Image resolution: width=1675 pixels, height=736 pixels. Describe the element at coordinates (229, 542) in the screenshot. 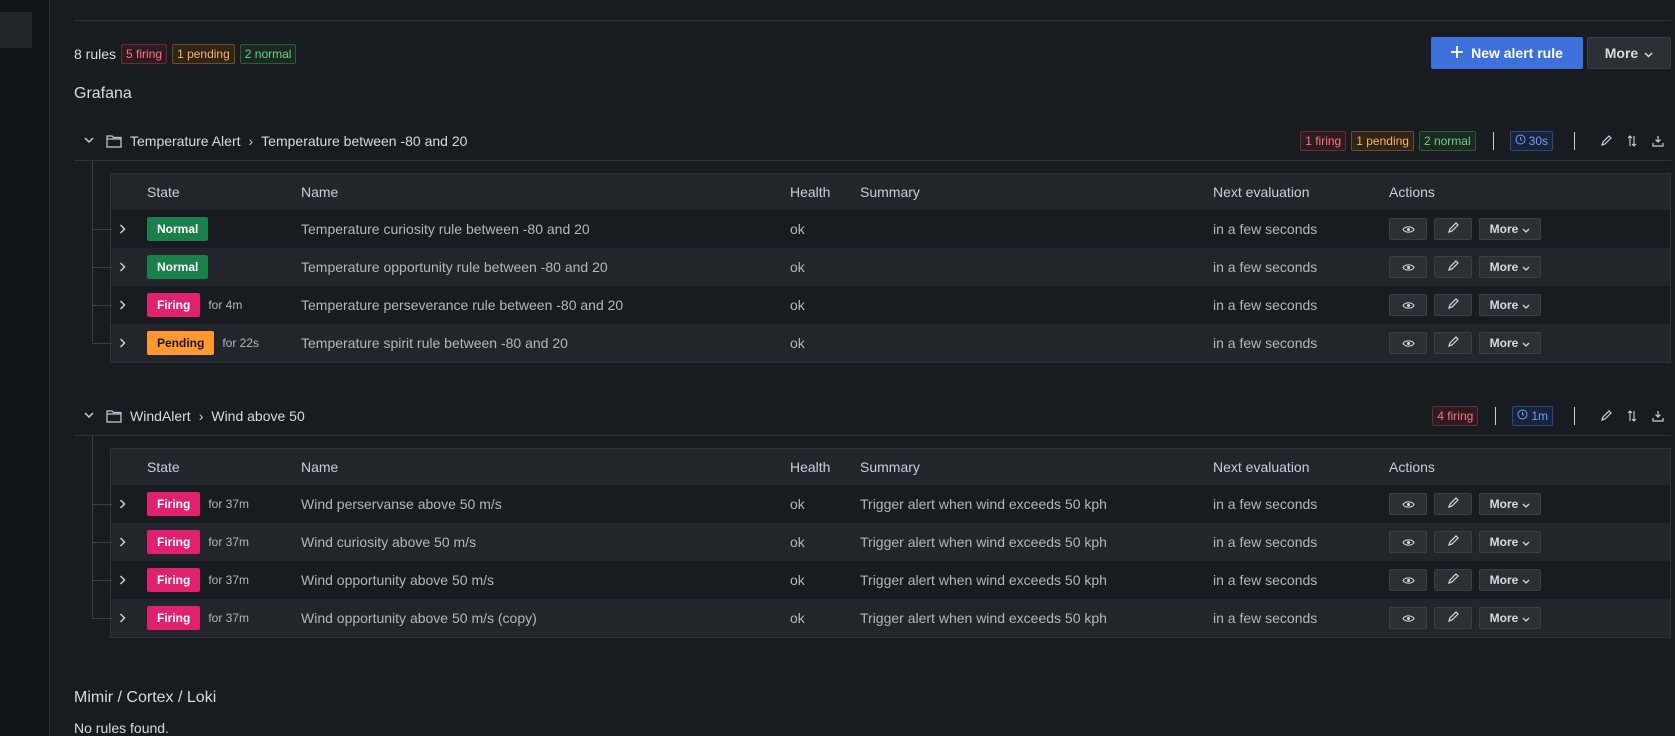

I see `state-duration: for 37m` at that location.